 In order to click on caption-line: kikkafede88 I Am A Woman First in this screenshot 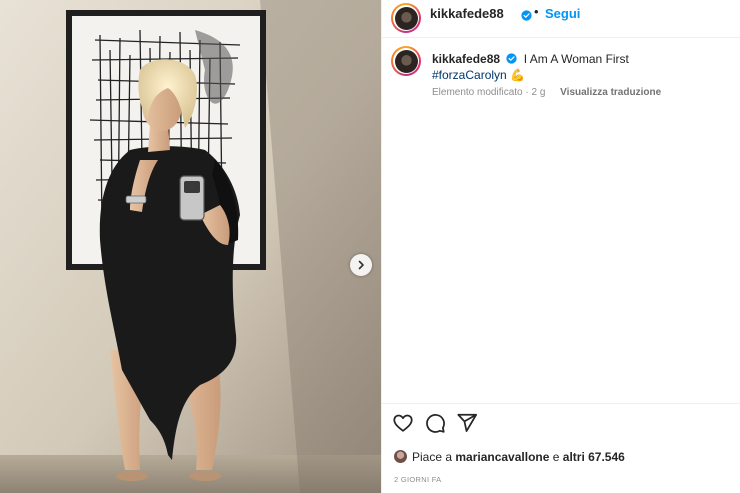, I will do `click(530, 59)`.